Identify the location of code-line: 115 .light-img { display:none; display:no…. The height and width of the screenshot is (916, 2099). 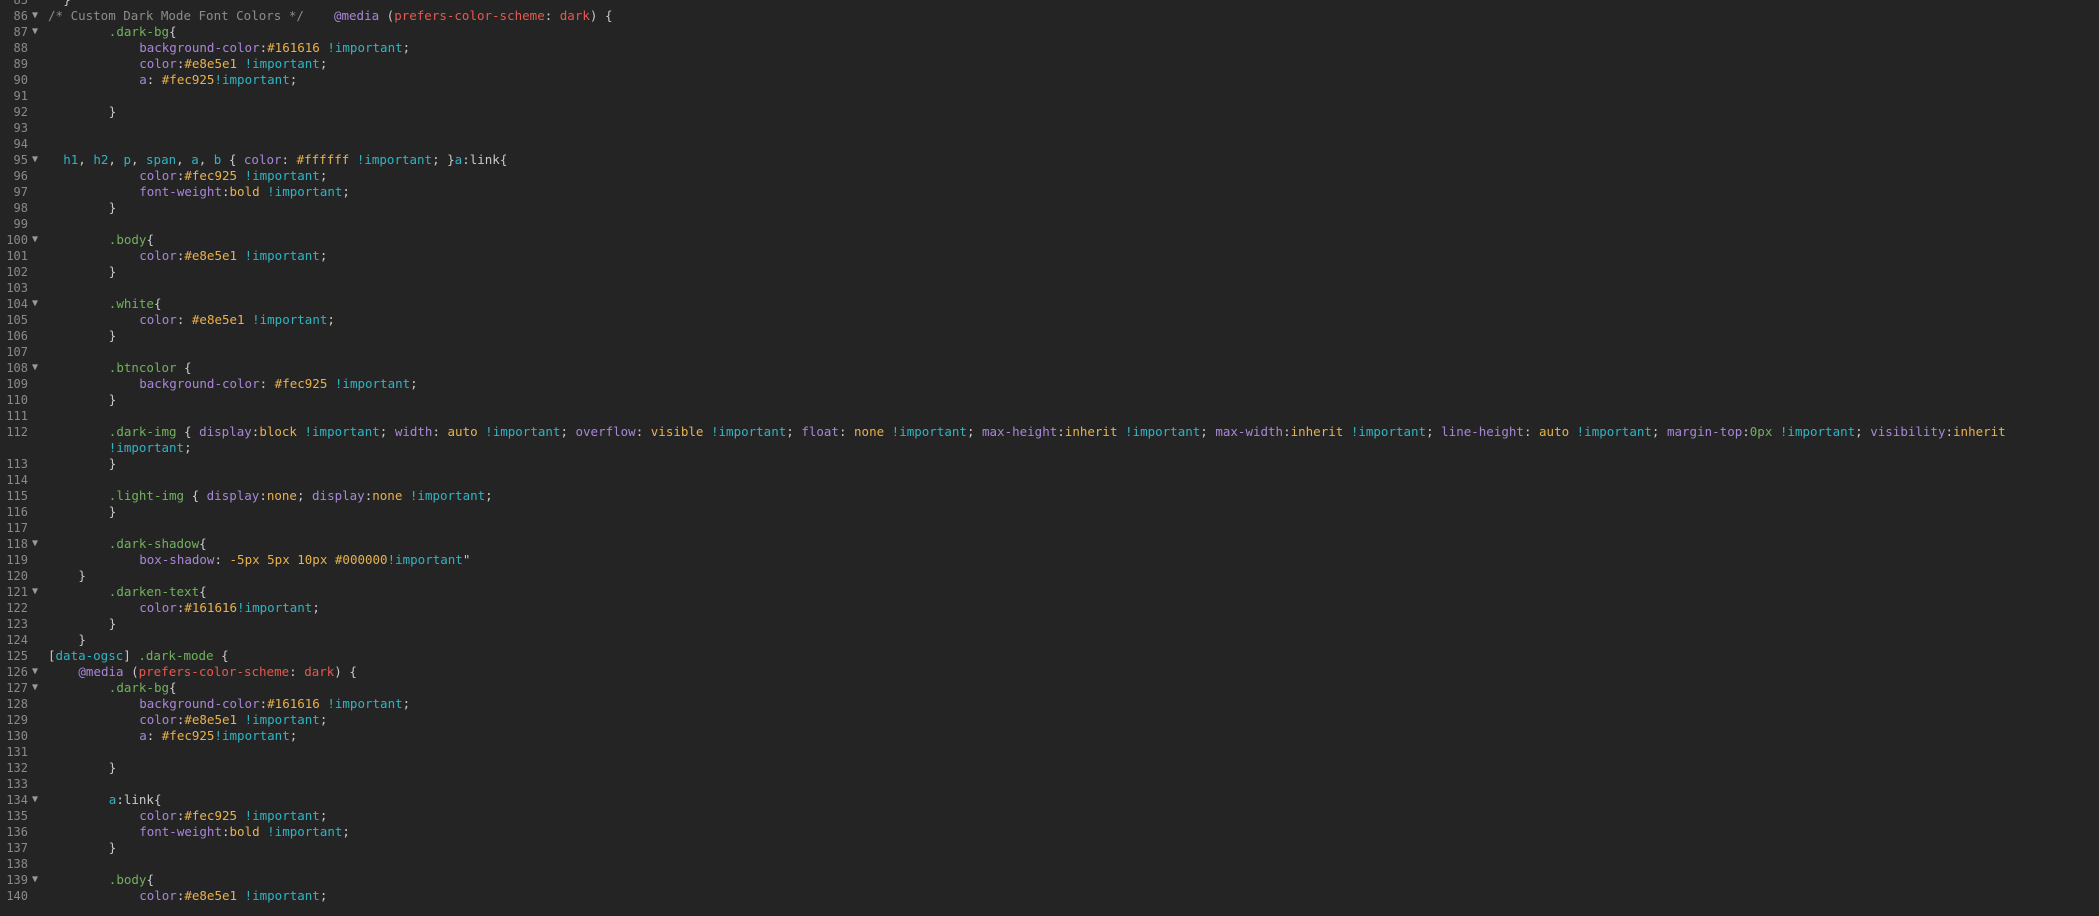
(1049, 496).